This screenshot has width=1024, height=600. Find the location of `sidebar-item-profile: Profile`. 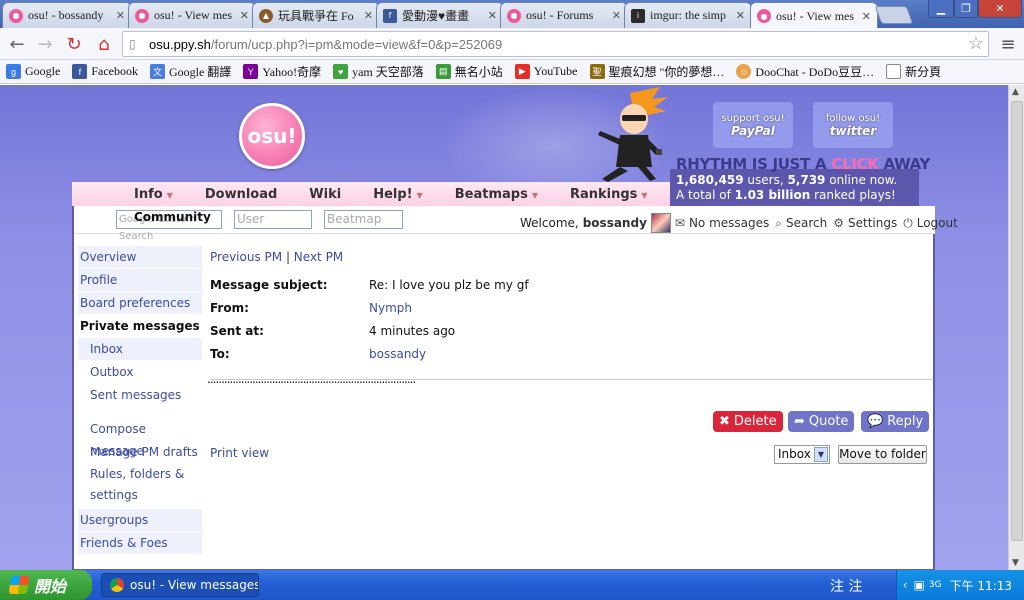

sidebar-item-profile: Profile is located at coordinates (140, 280).